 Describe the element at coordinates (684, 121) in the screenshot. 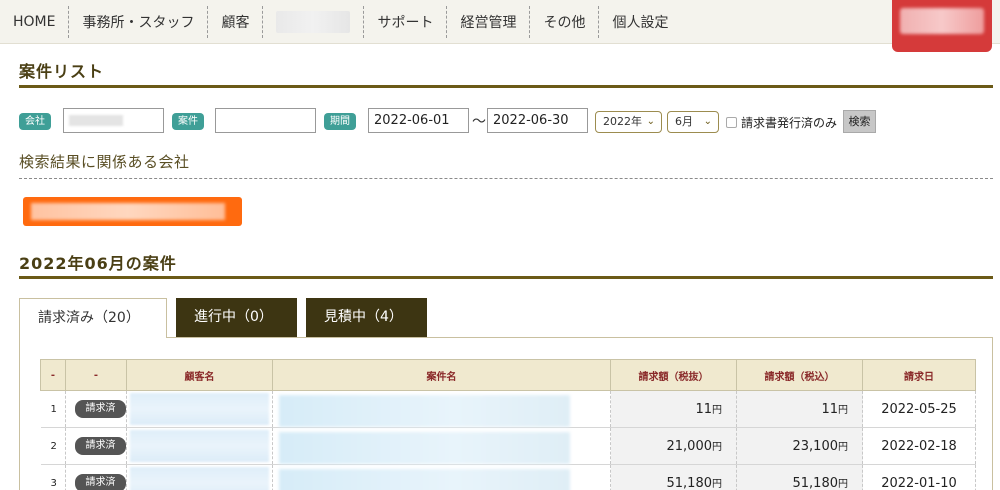

I see `month-select-value: 6月` at that location.